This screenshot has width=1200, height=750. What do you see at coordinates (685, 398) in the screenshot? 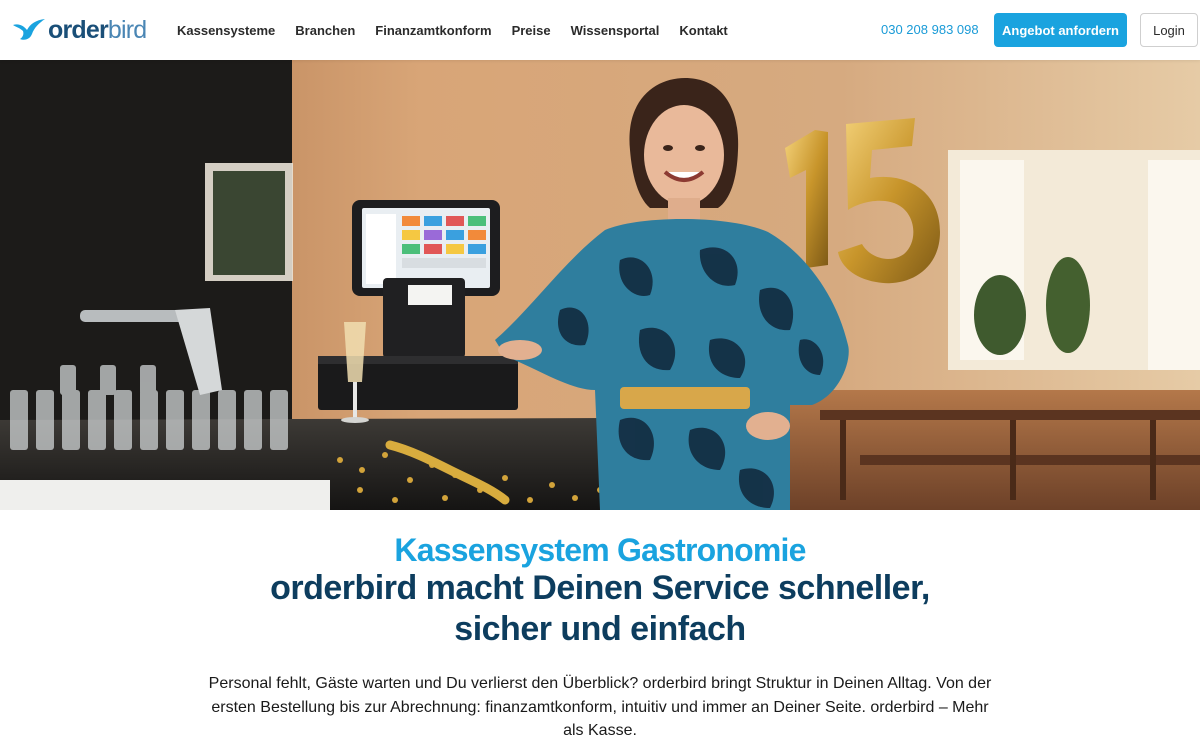
I see `gold-belt` at bounding box center [685, 398].